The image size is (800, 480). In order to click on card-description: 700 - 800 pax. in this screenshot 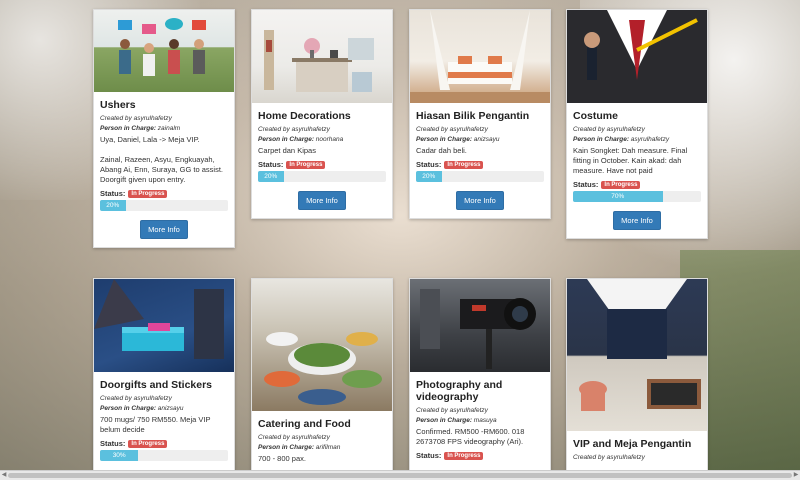, I will do `click(282, 458)`.